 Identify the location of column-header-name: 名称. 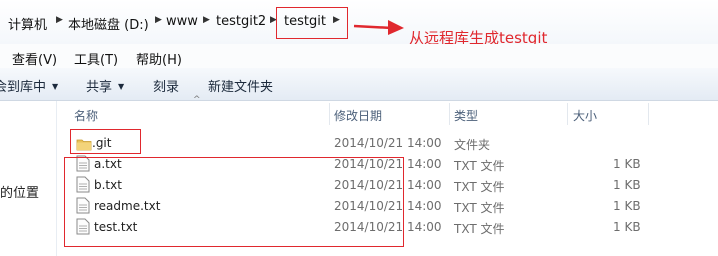
(86, 115).